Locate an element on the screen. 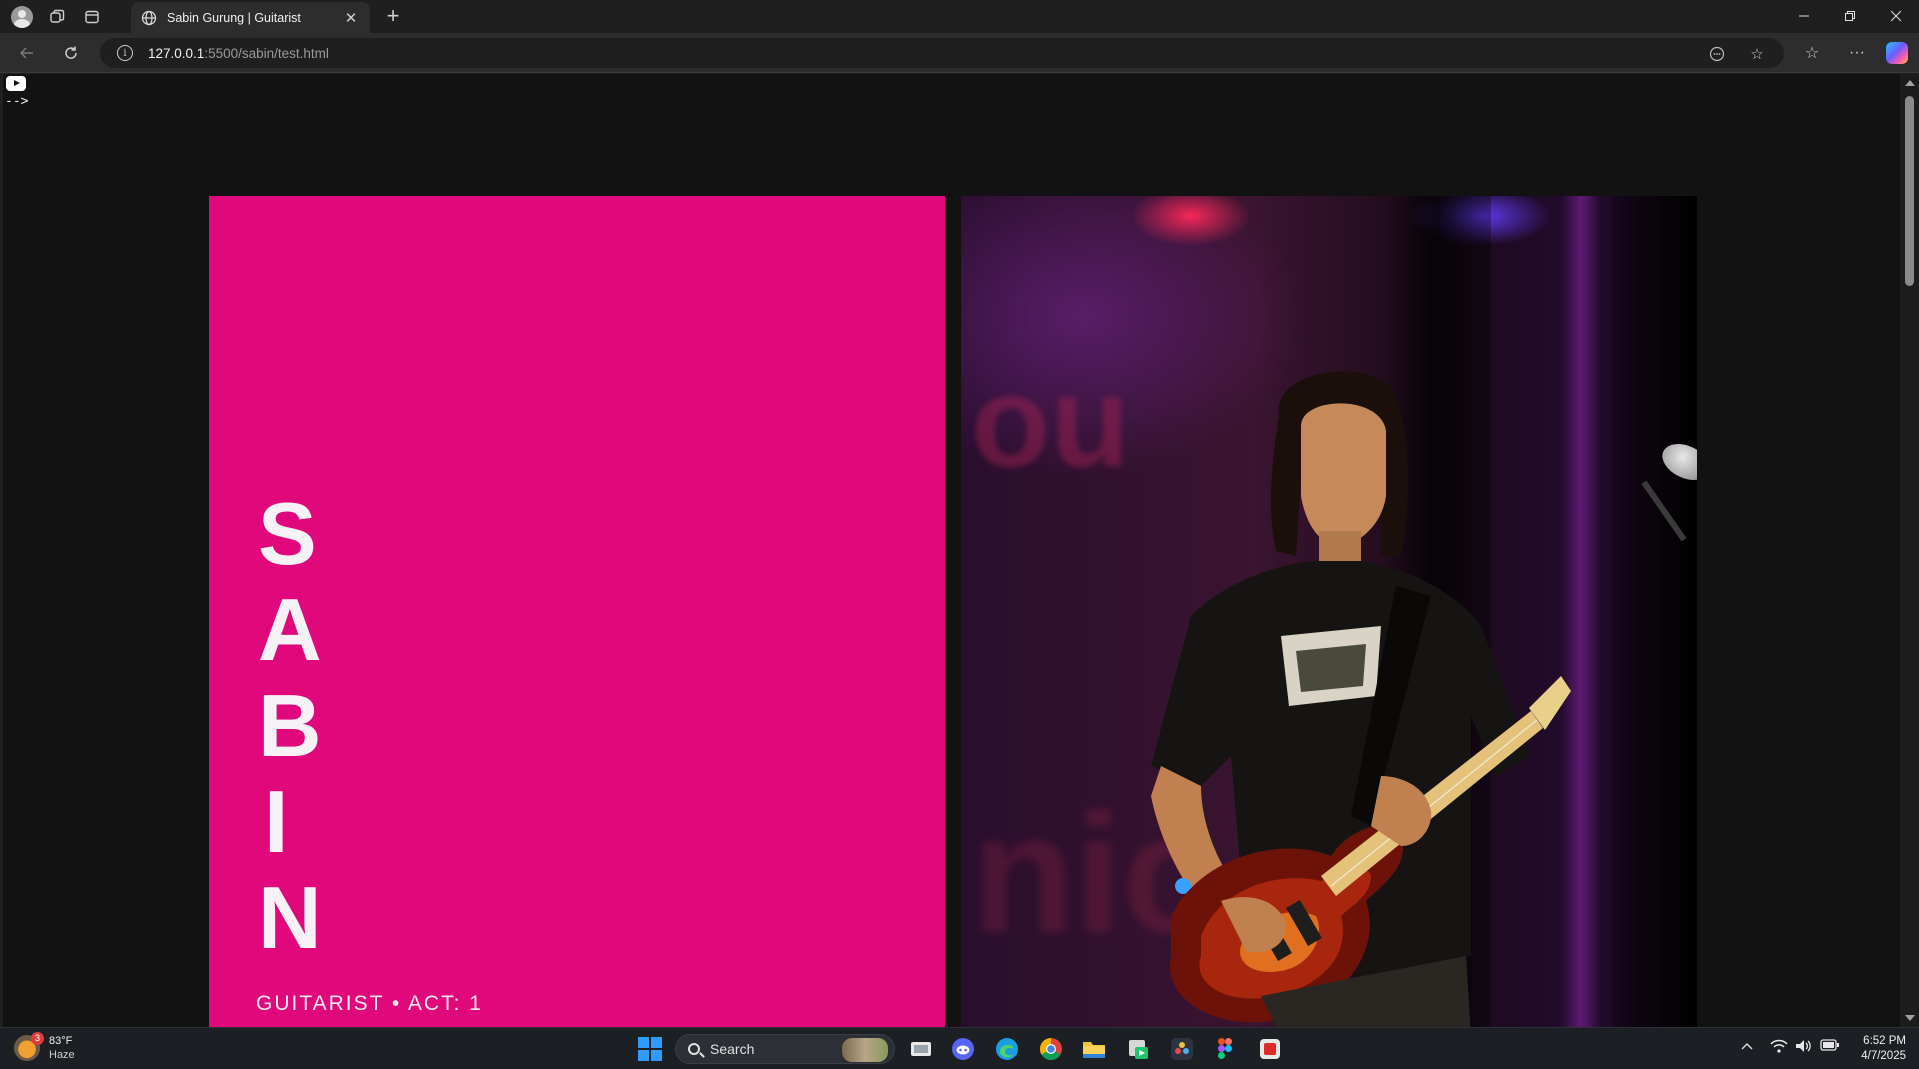 The image size is (1919, 1069). windows-logo-icon is located at coordinates (650, 1049).